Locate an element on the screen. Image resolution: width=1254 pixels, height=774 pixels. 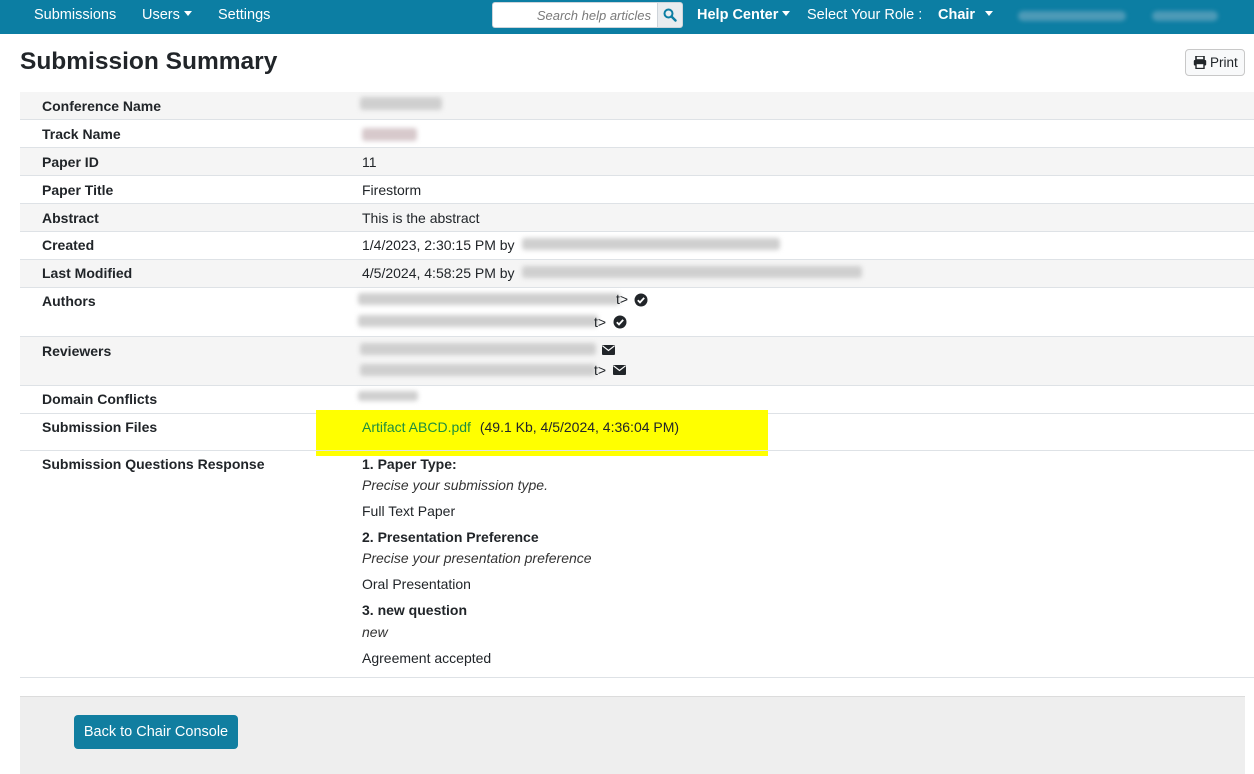
search-button is located at coordinates (670, 15).